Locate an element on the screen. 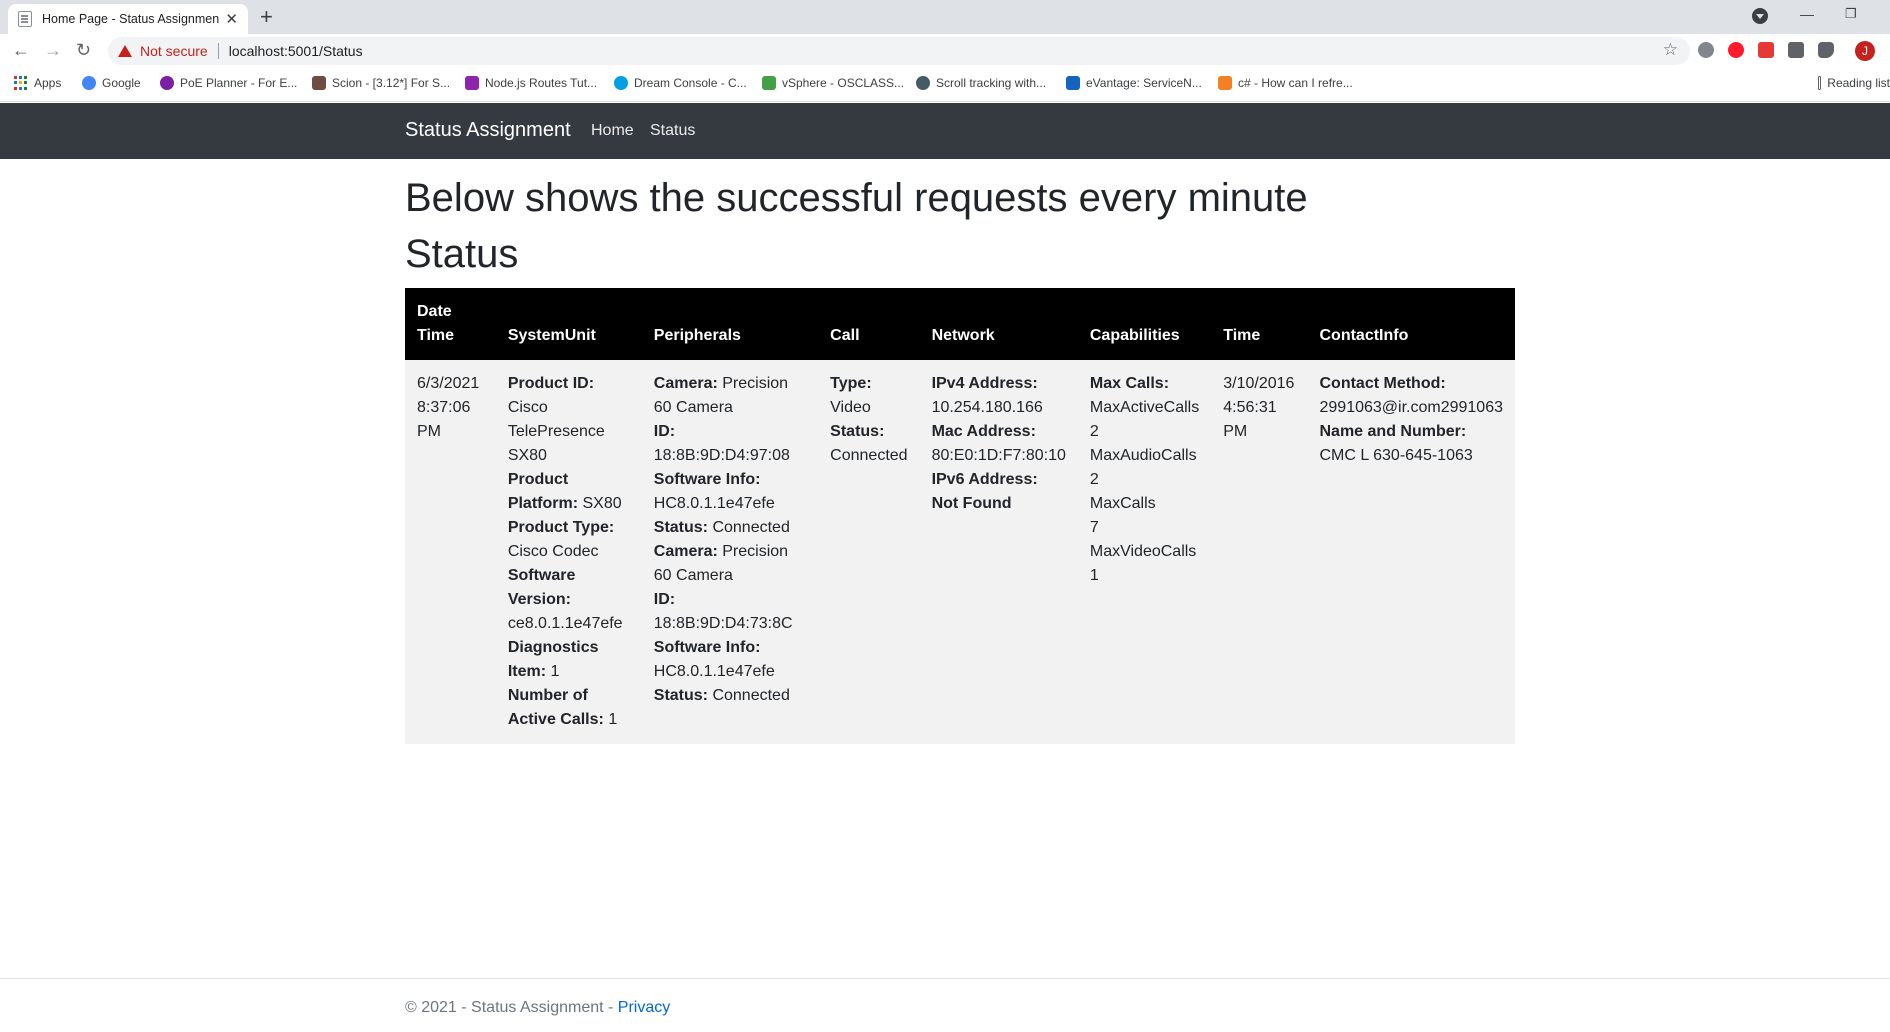 The image size is (1890, 1032). field-value: 10.254.180.166 is located at coordinates (987, 407).